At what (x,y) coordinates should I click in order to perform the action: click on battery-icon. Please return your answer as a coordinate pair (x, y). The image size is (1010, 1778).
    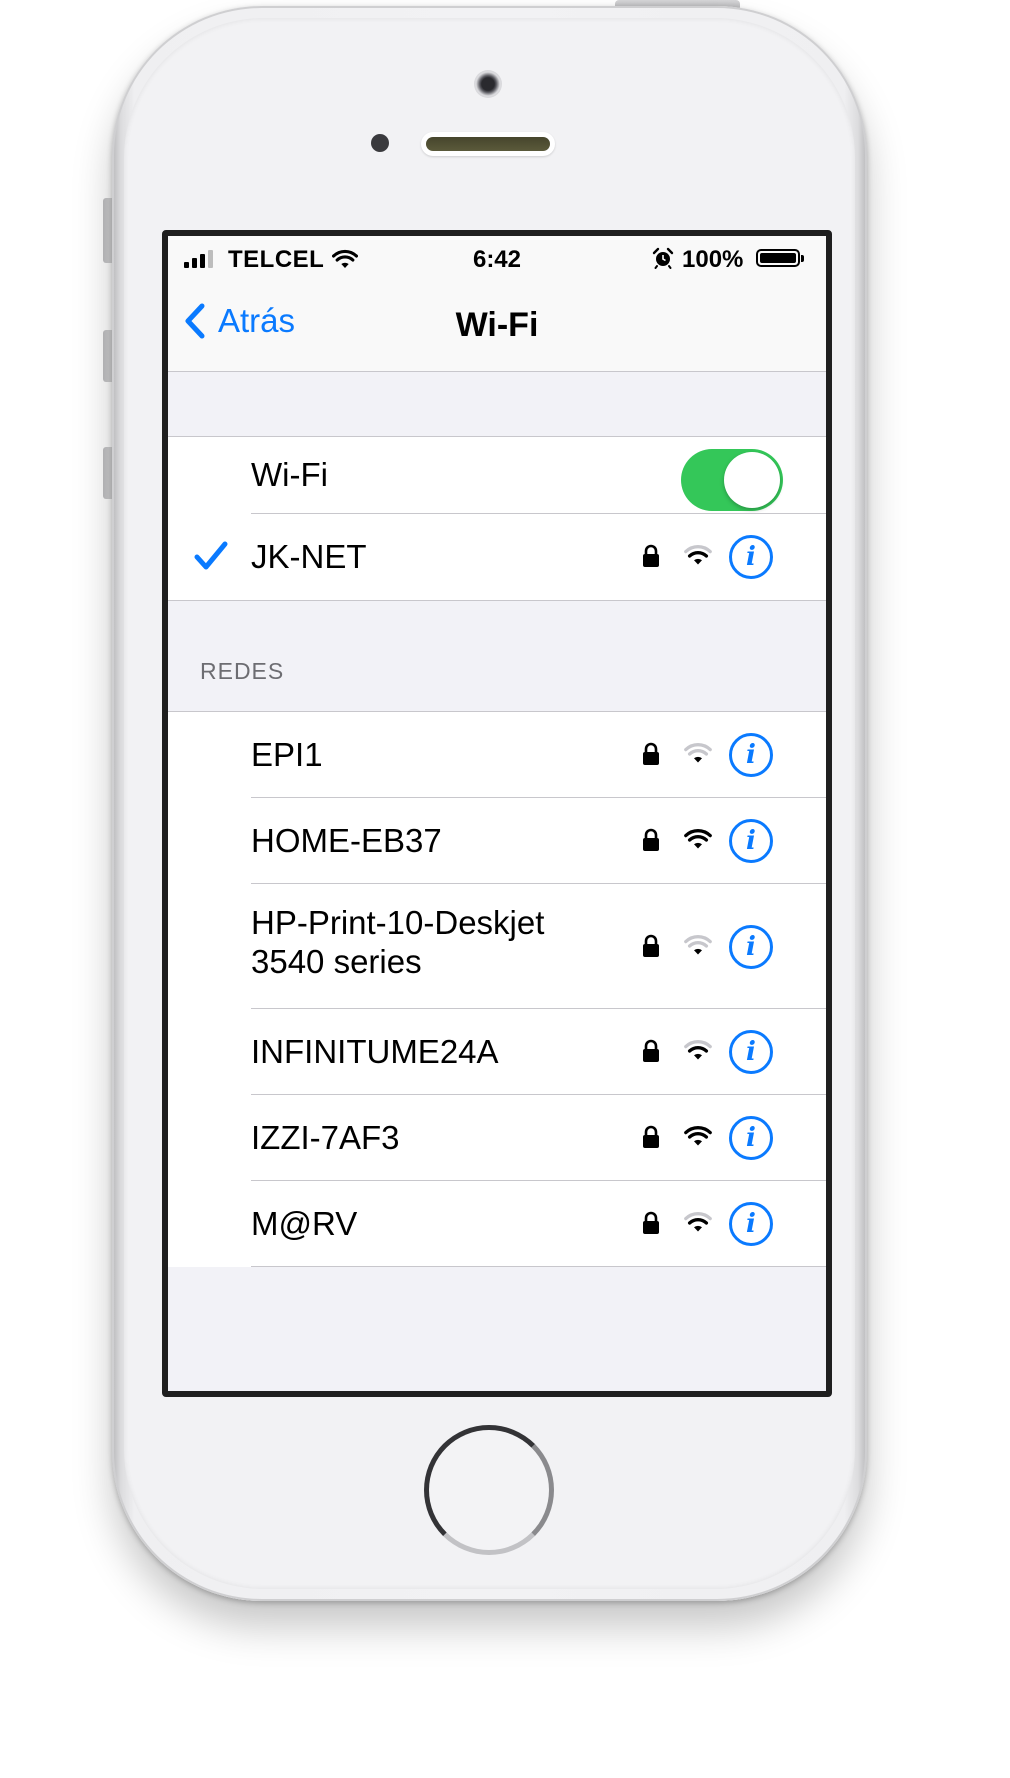
    Looking at the image, I should click on (780, 258).